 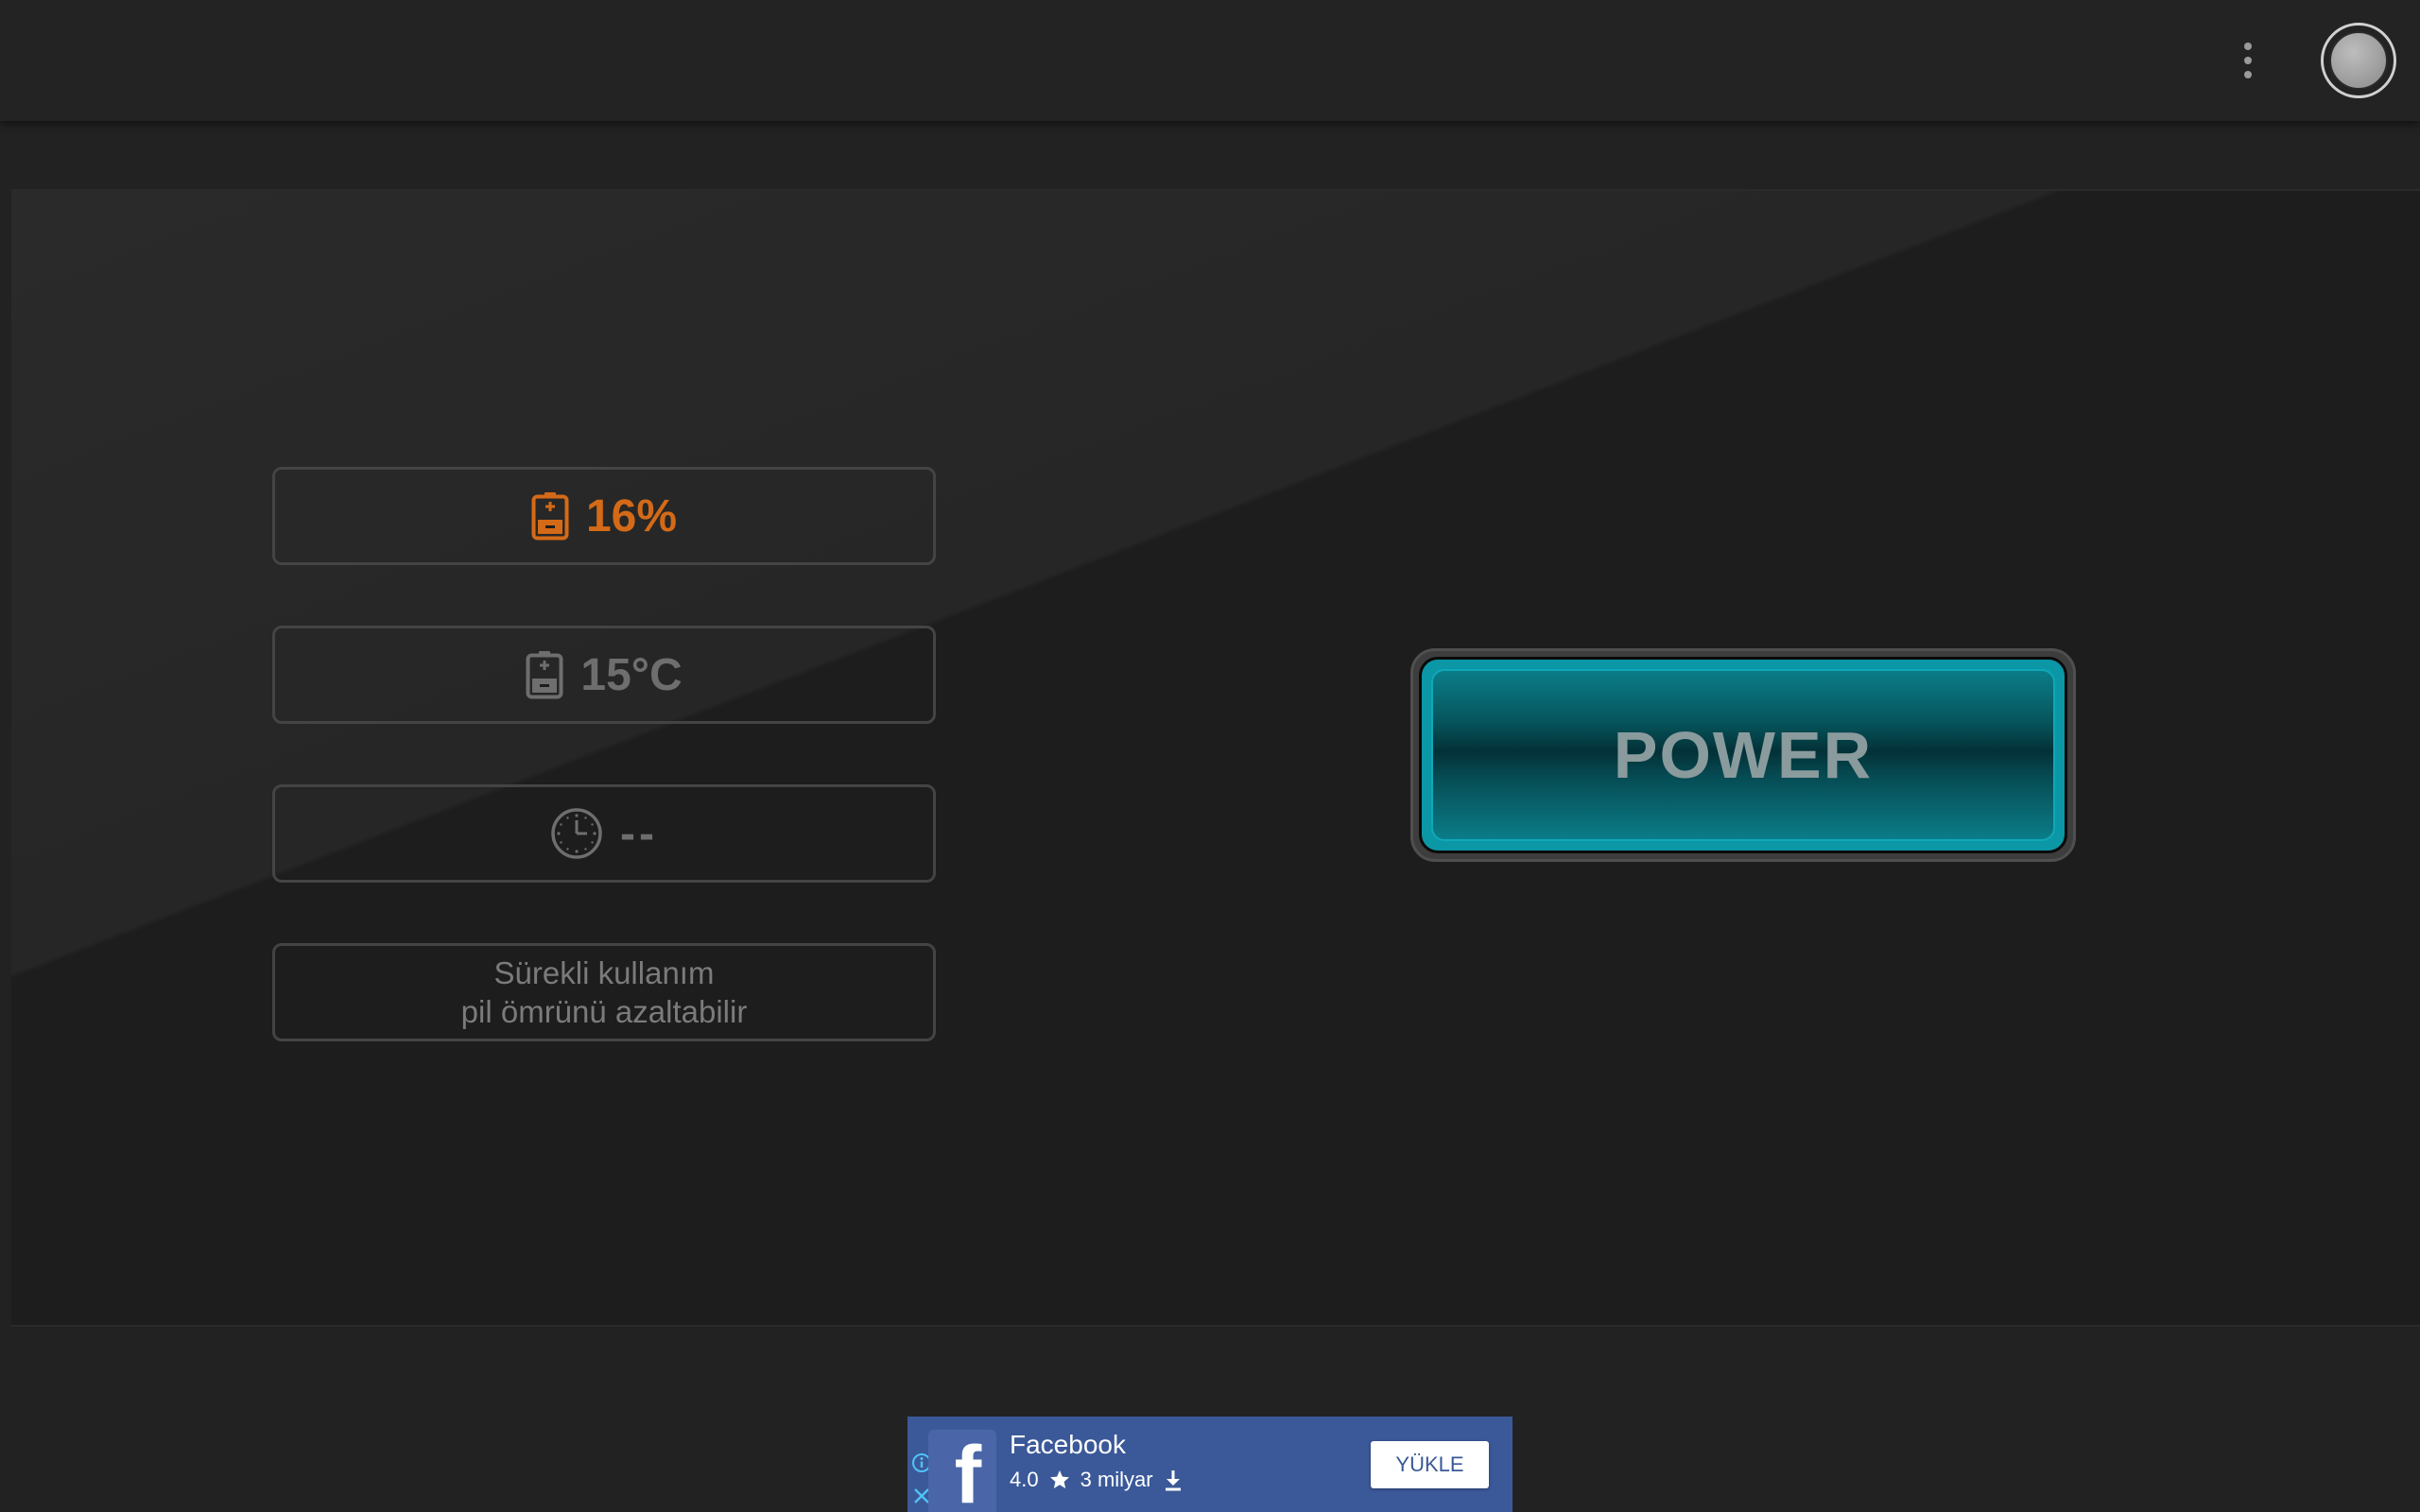 I want to click on power-button-label: POWER, so click(x=1744, y=755).